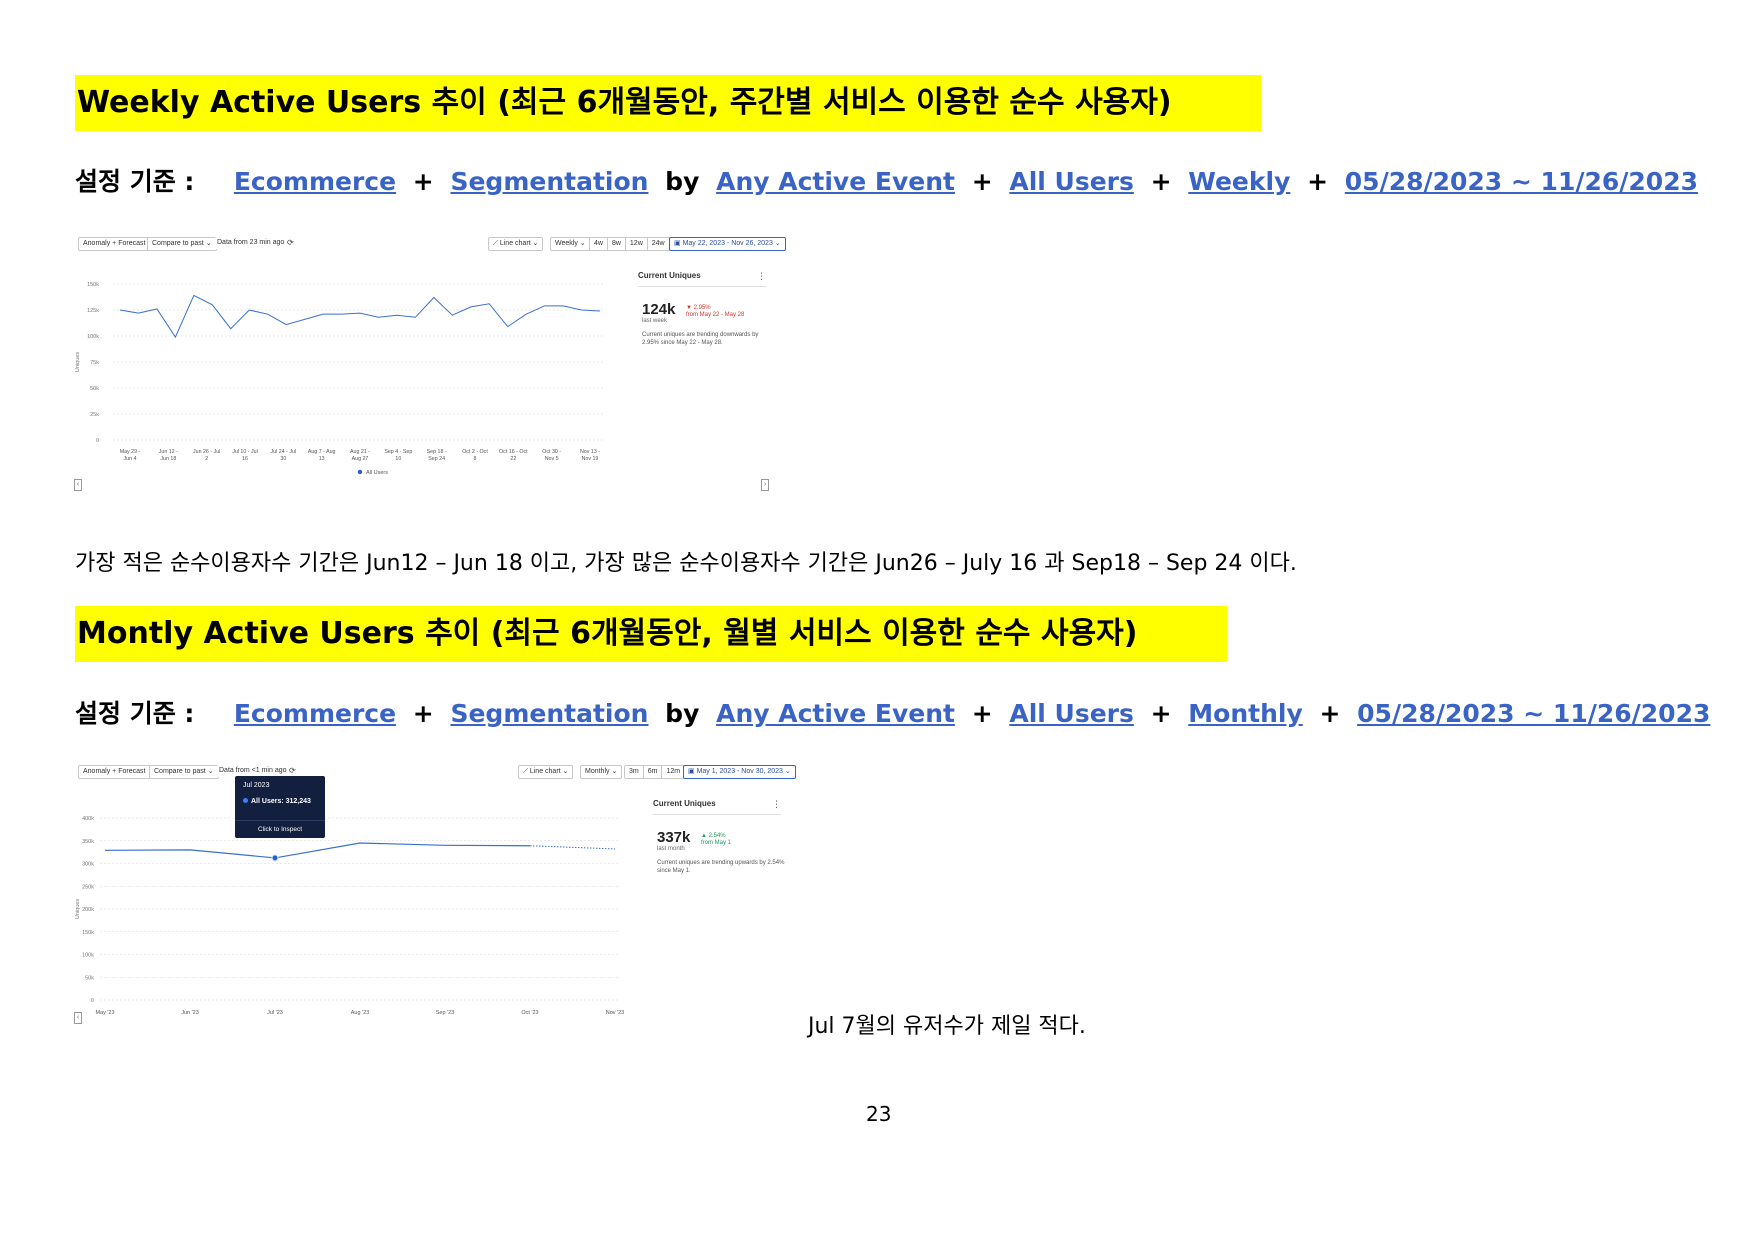 The width and height of the screenshot is (1755, 1240). What do you see at coordinates (360, 316) in the screenshot?
I see `series-line-all-users` at bounding box center [360, 316].